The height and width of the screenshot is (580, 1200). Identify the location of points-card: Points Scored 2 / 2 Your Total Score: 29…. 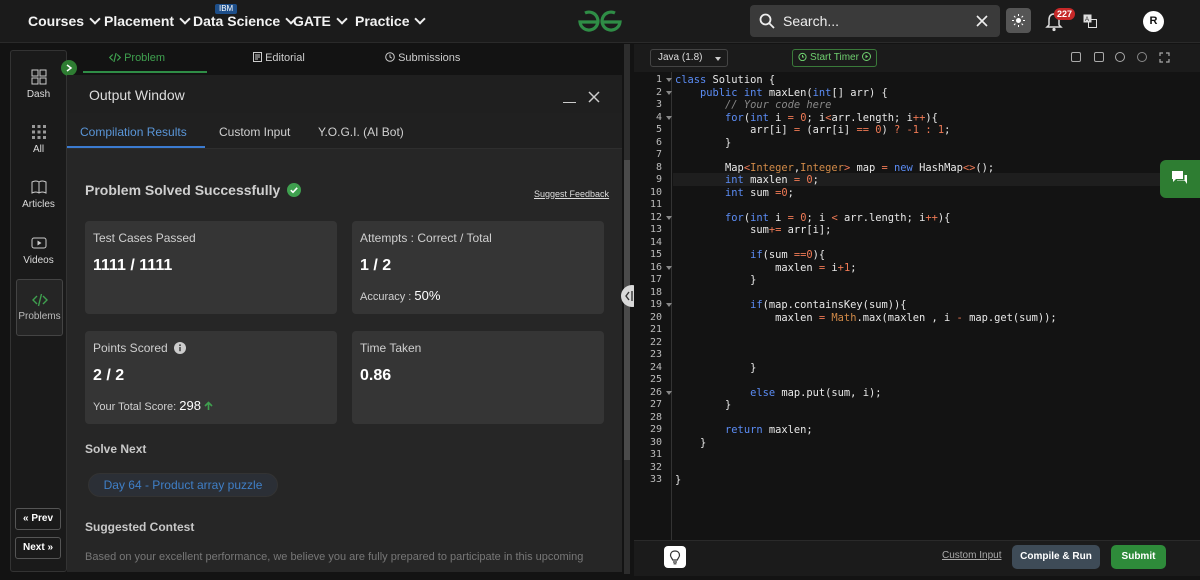
(211, 377).